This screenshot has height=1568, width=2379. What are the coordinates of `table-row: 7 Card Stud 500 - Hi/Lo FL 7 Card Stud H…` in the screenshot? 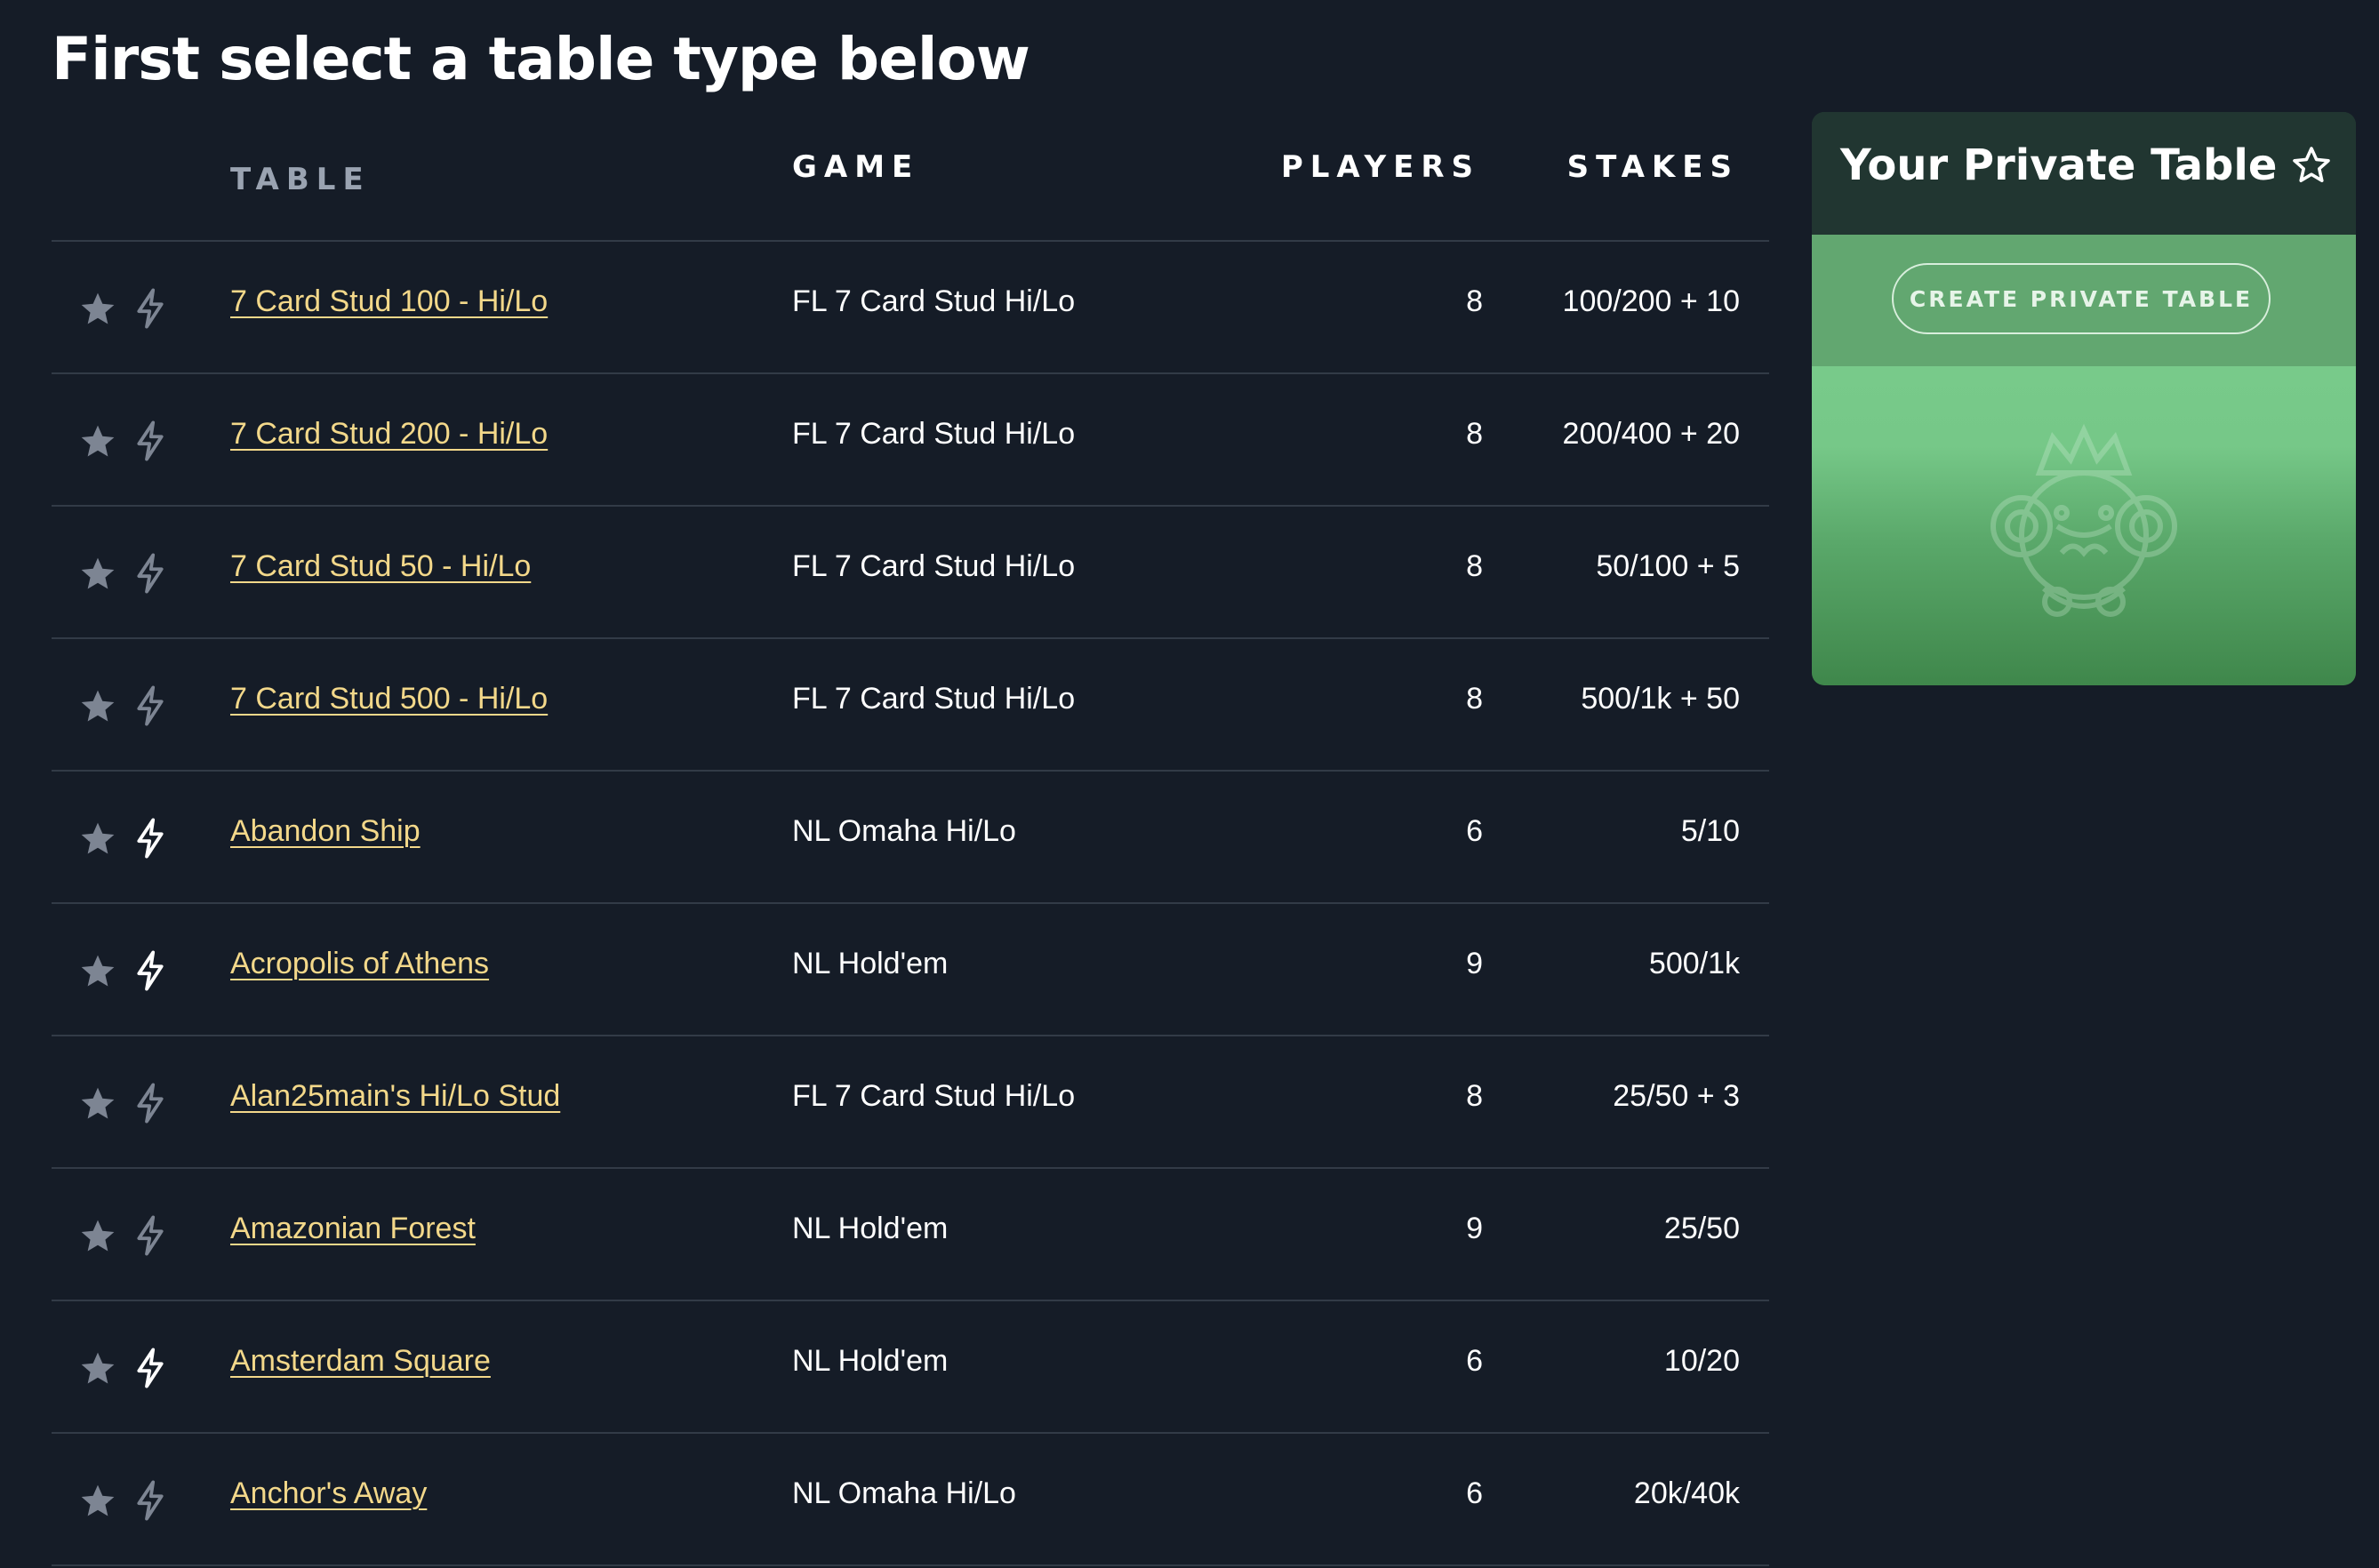 It's located at (910, 705).